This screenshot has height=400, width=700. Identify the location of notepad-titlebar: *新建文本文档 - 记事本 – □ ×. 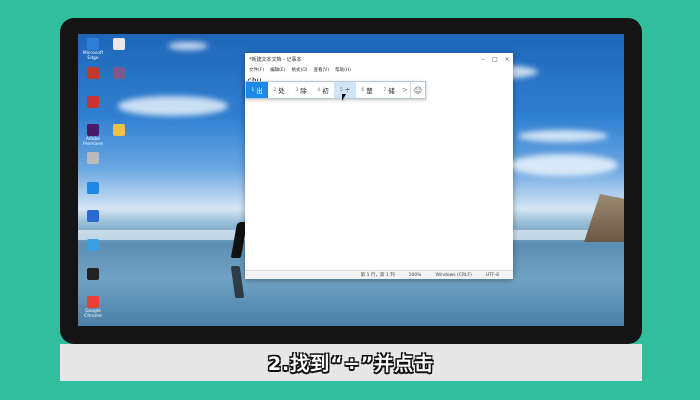
(379, 59).